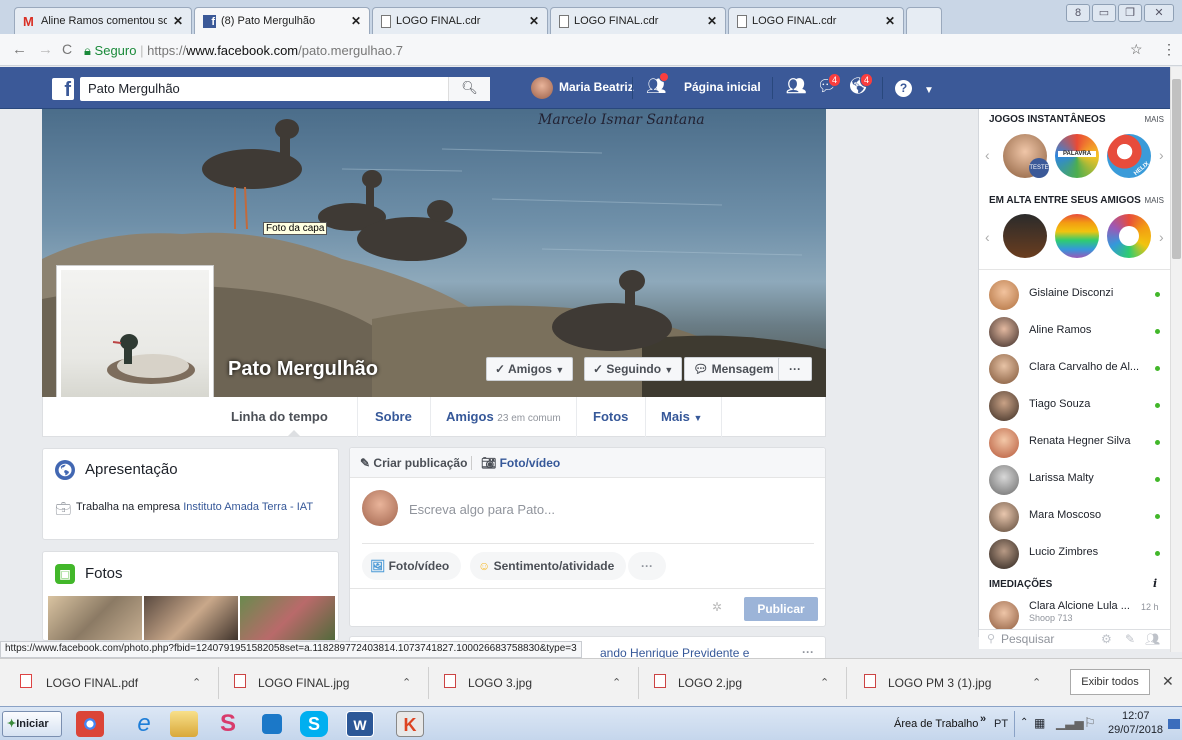  Describe the element at coordinates (1026, 156) in the screenshot. I see `game-icon-teste: TESTE` at that location.